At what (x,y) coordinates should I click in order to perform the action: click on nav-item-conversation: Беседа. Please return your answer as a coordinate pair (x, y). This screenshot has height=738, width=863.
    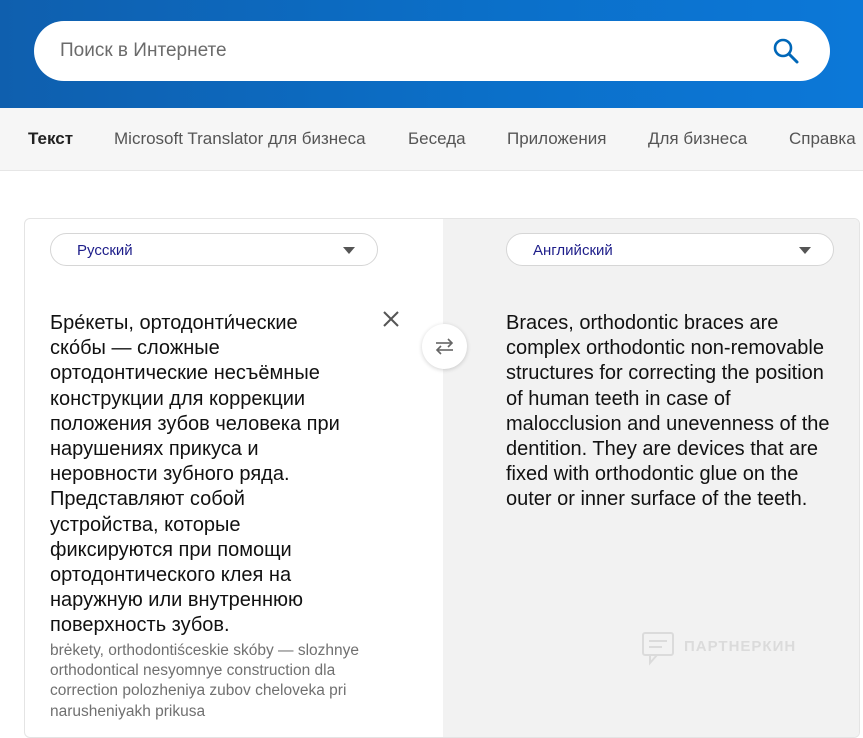
    Looking at the image, I should click on (437, 139).